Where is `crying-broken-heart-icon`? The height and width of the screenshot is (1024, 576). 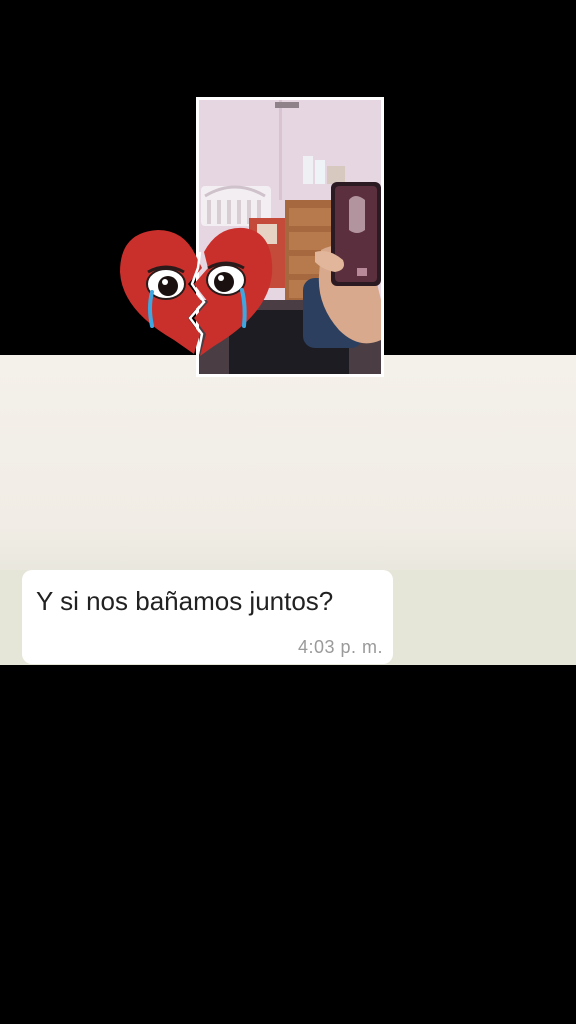 crying-broken-heart-icon is located at coordinates (196, 290).